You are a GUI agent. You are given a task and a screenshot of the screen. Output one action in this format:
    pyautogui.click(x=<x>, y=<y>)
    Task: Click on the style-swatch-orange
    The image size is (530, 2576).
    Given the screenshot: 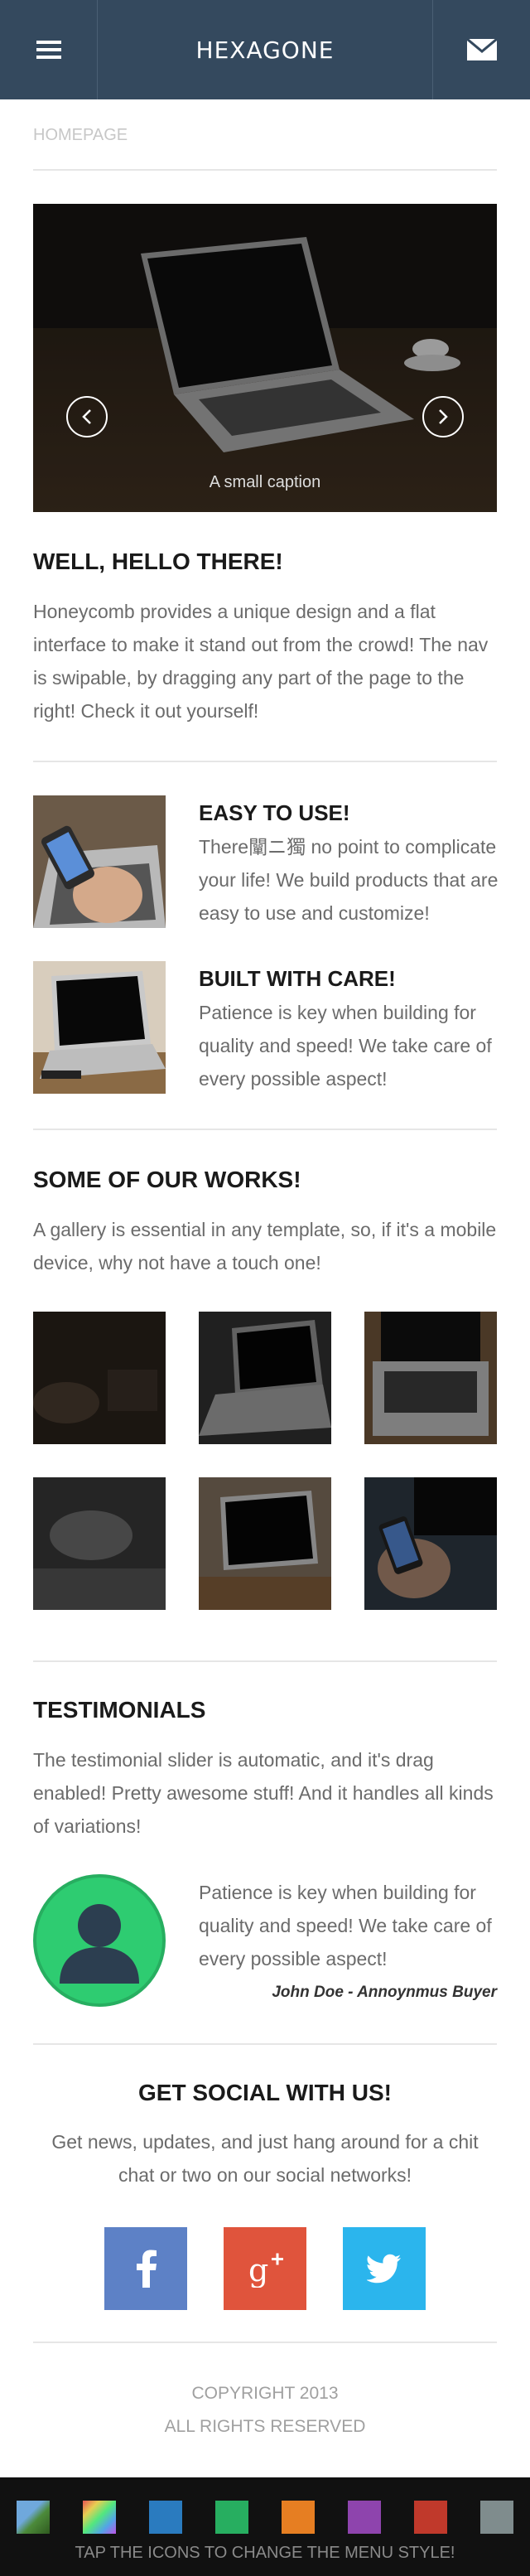 What is the action you would take?
    pyautogui.click(x=298, y=2517)
    